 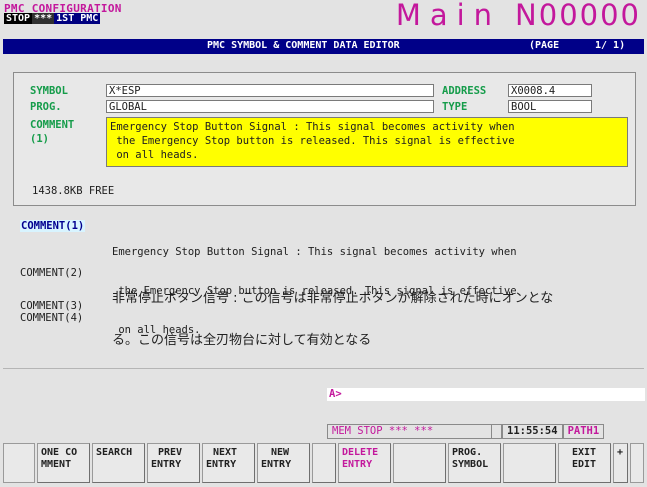 I want to click on type-label: TYPE, so click(x=455, y=107).